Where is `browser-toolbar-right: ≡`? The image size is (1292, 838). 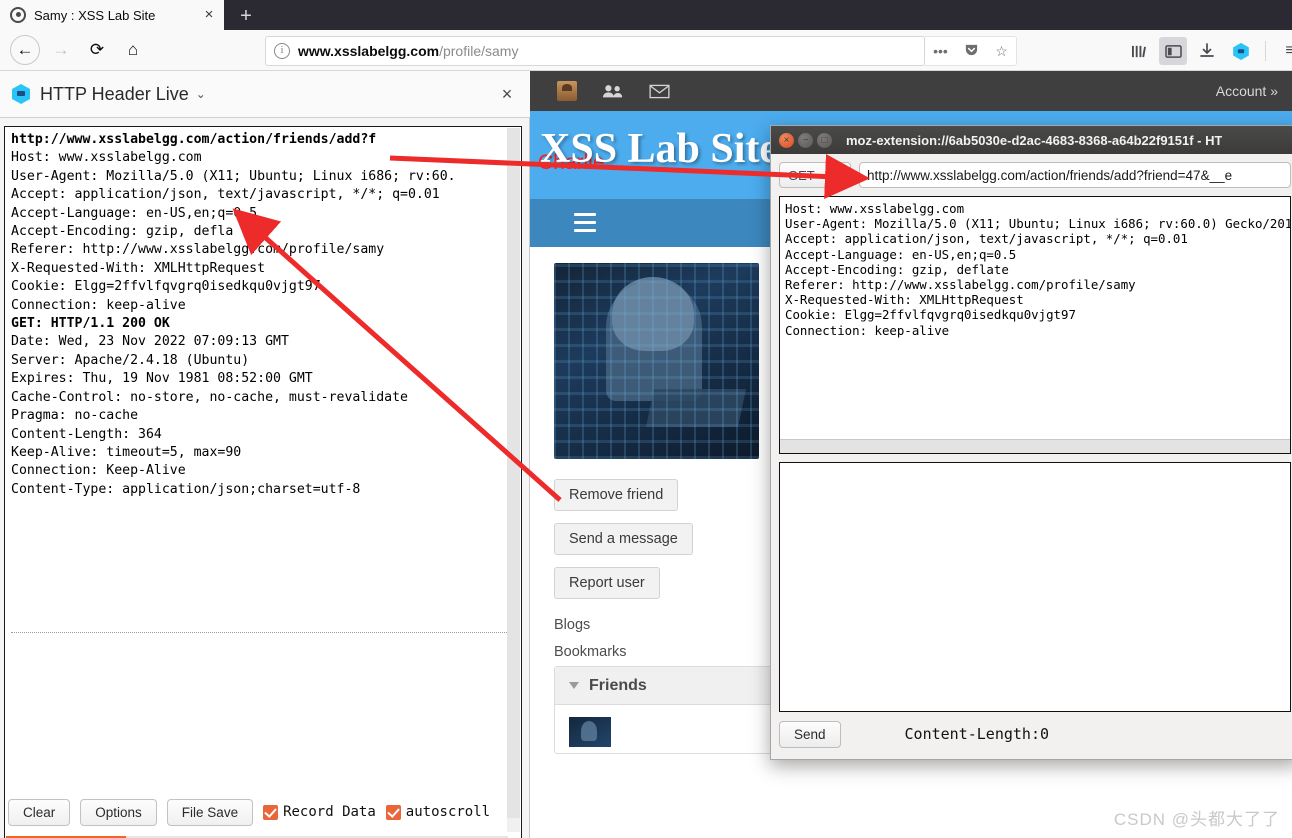 browser-toolbar-right: ≡ is located at coordinates (1208, 51).